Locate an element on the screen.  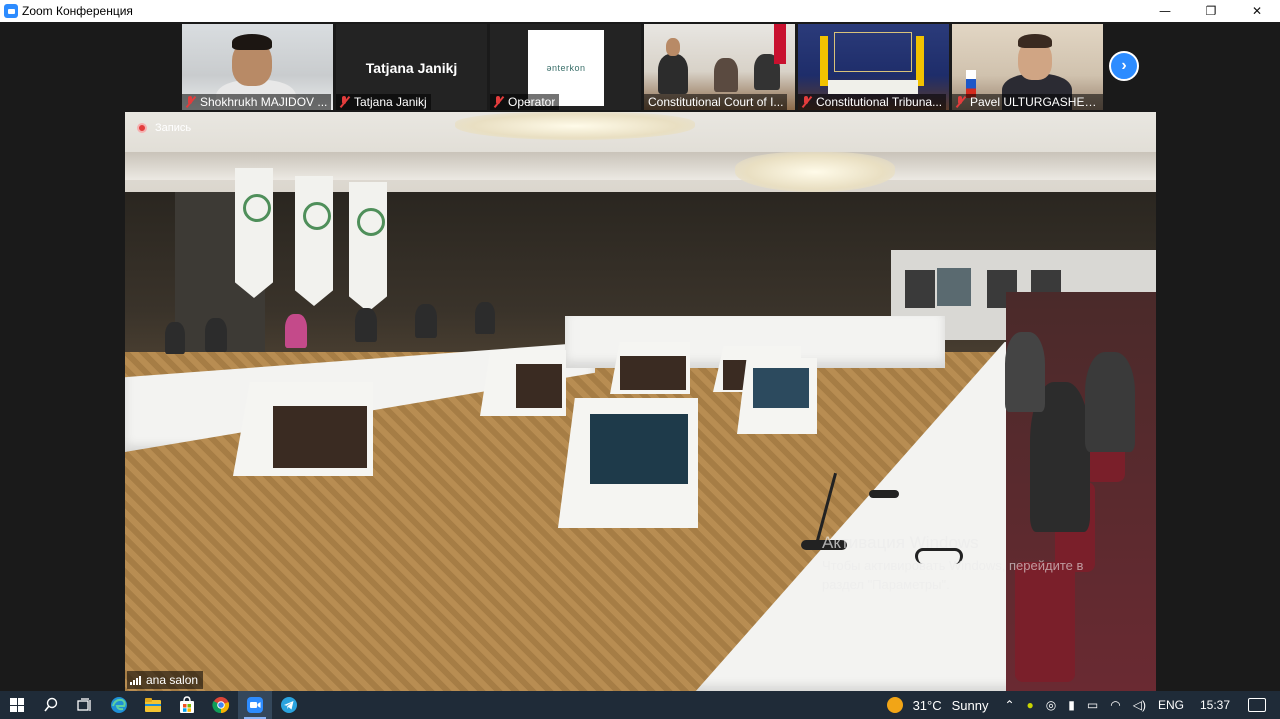
signal-strength-icon is located at coordinates (135, 680).